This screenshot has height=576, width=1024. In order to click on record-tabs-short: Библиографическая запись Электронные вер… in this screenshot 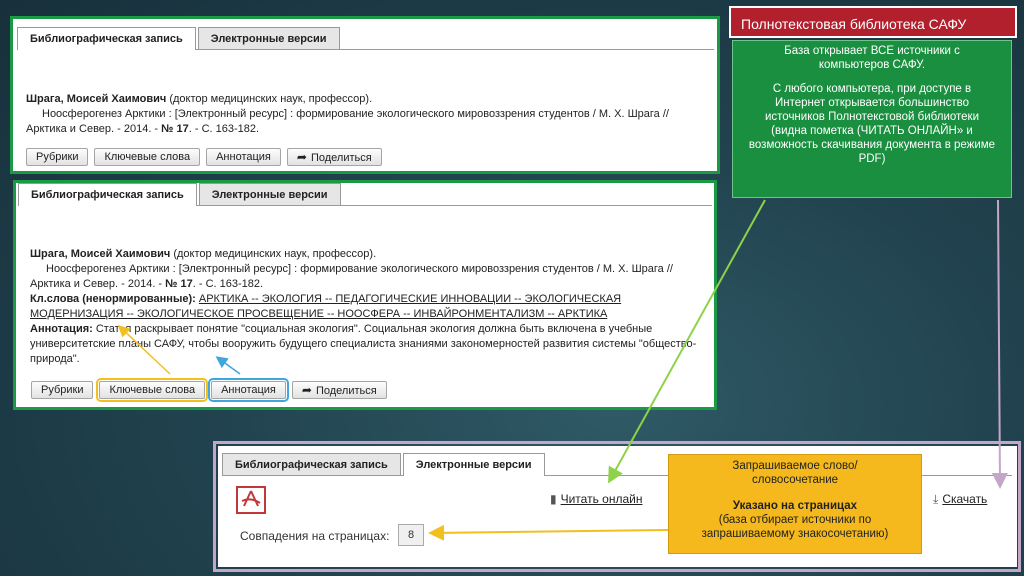, I will do `click(365, 38)`.